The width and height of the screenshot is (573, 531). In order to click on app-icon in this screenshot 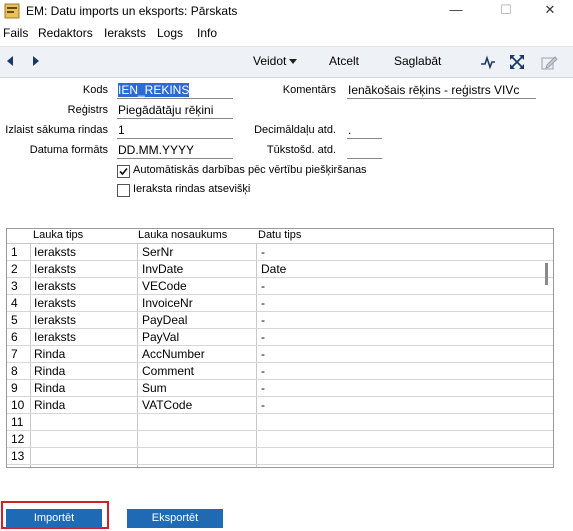, I will do `click(12, 11)`.